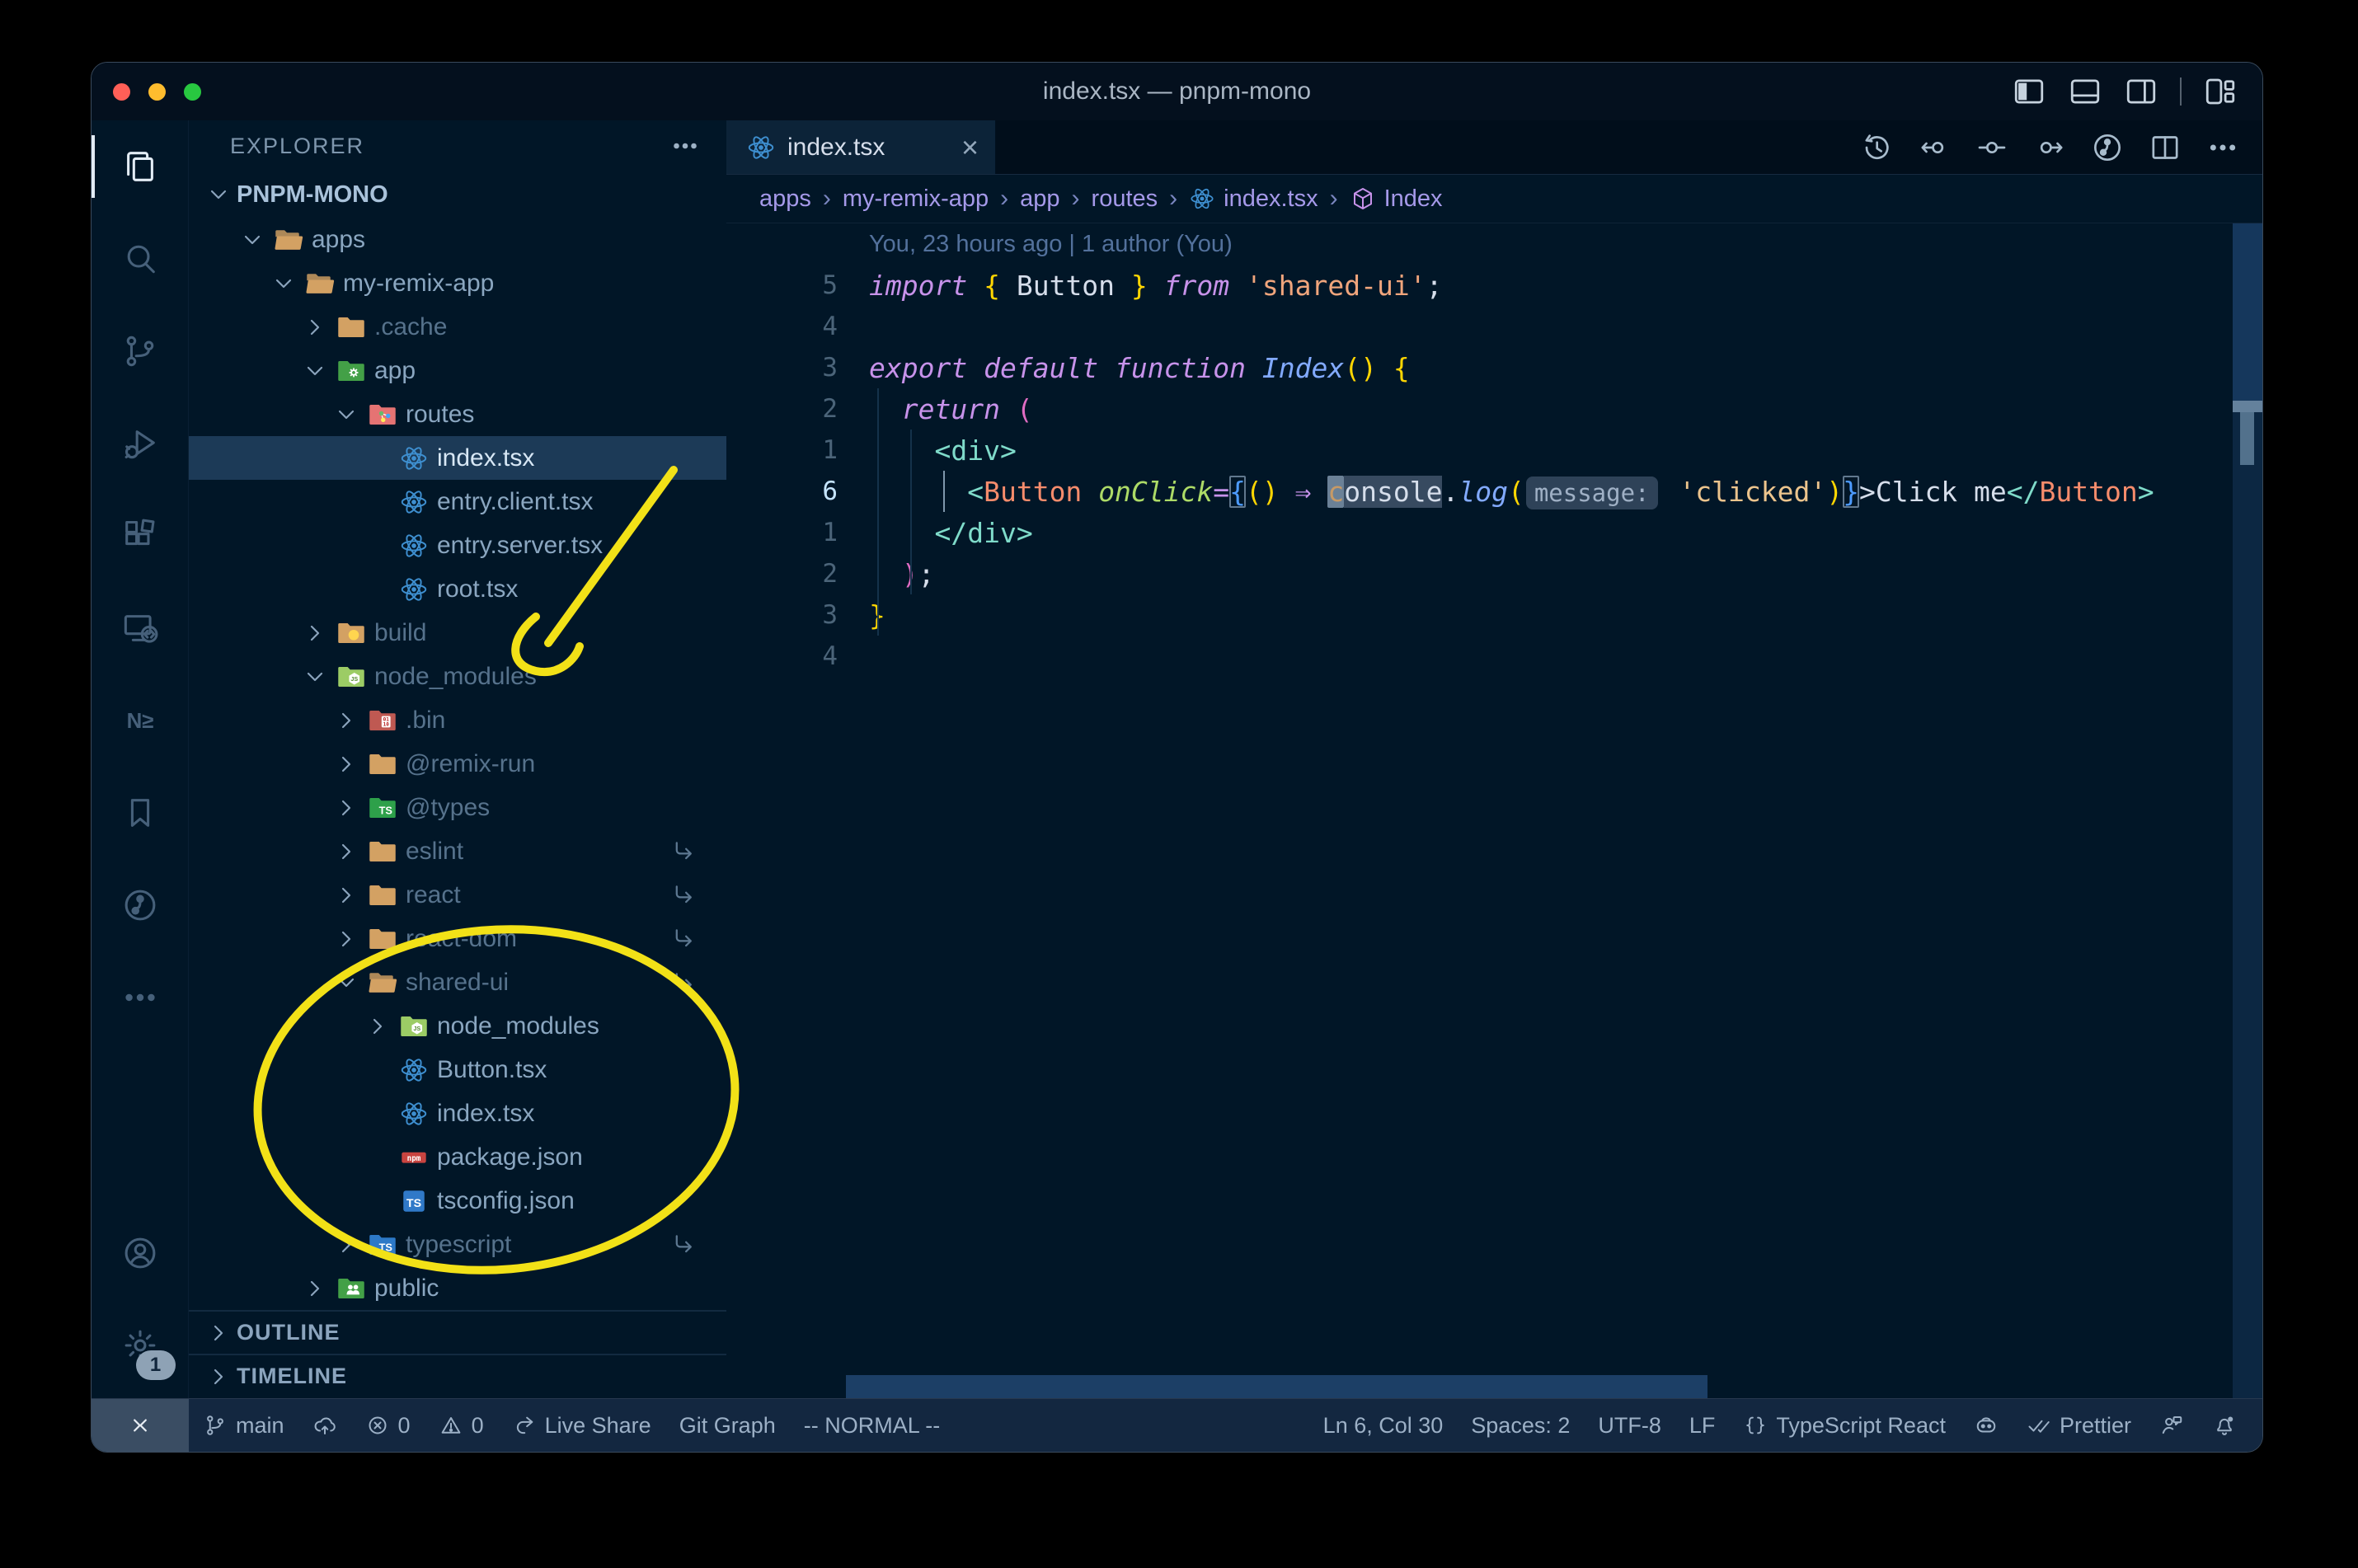 This screenshot has height=1568, width=2358. Describe the element at coordinates (1934, 147) in the screenshot. I see `prev-change-icon` at that location.